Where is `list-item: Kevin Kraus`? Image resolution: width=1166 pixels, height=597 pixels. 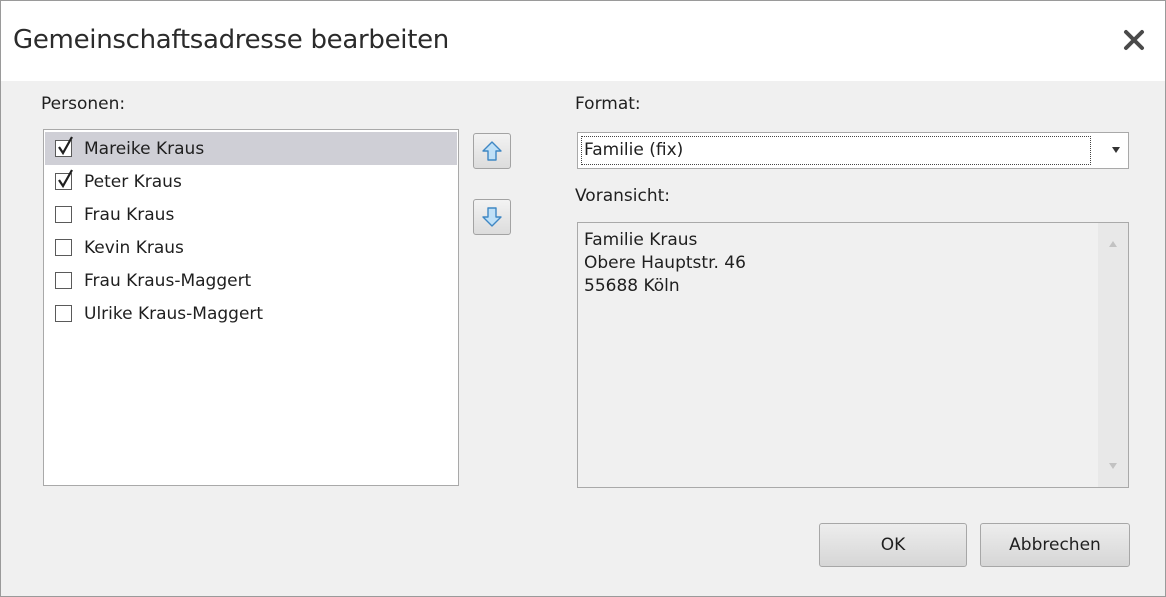 list-item: Kevin Kraus is located at coordinates (251, 247).